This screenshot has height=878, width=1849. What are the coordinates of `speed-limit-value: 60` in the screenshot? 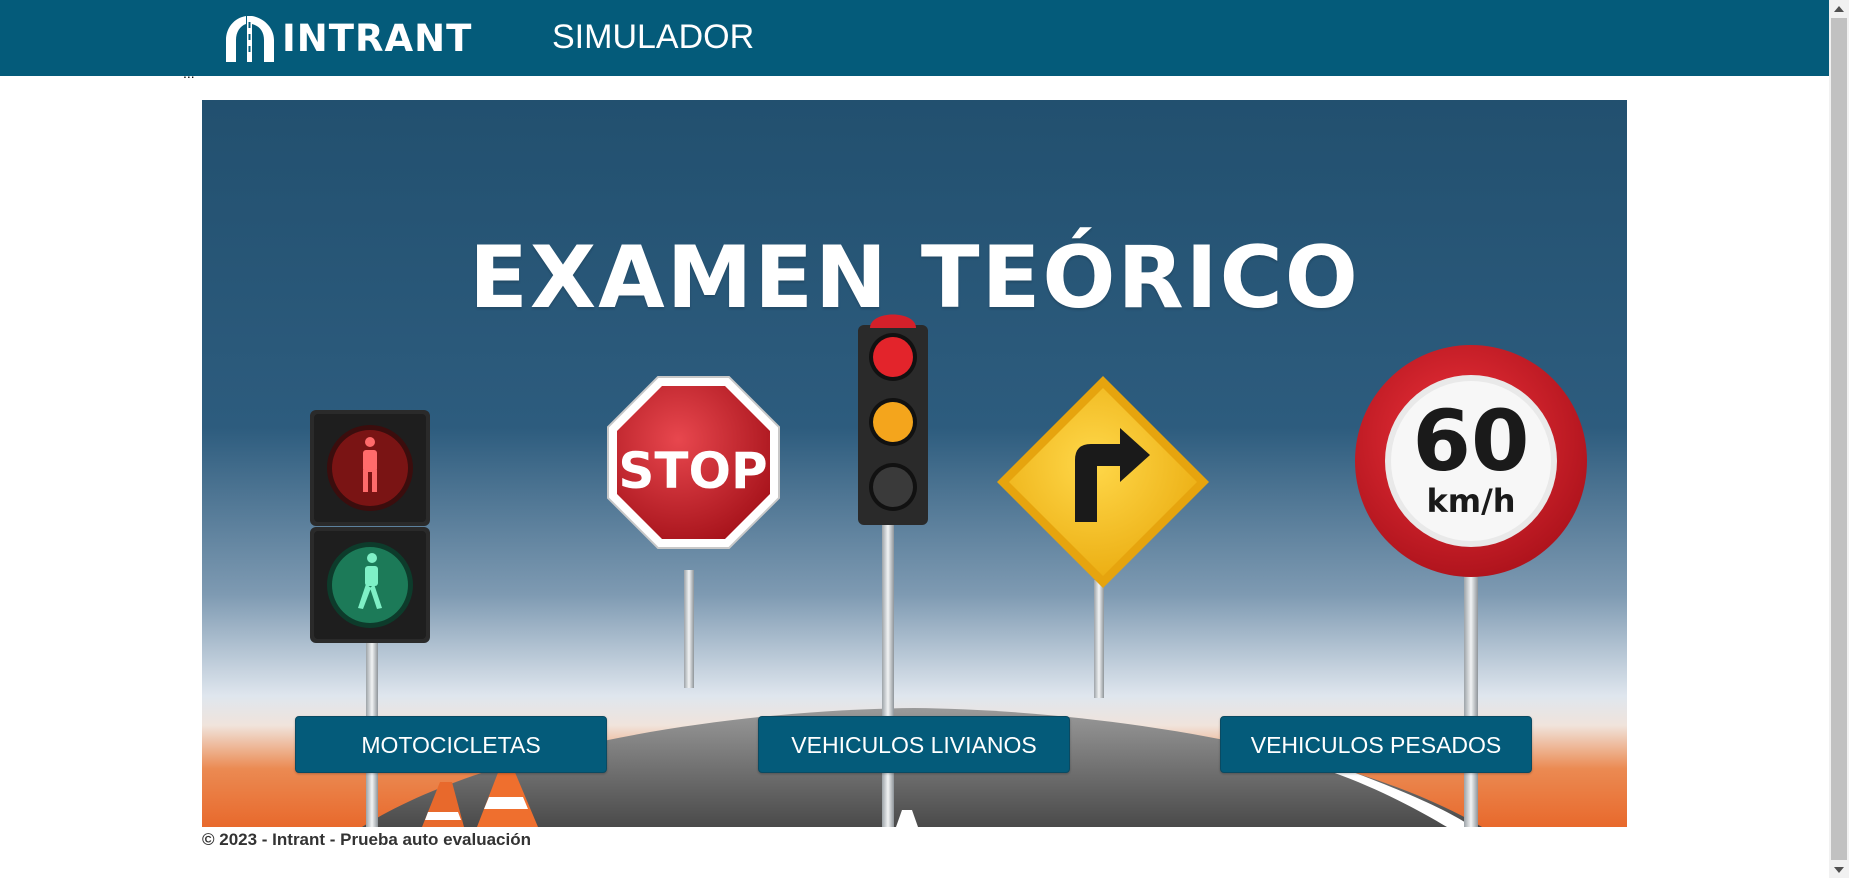 It's located at (1471, 441).